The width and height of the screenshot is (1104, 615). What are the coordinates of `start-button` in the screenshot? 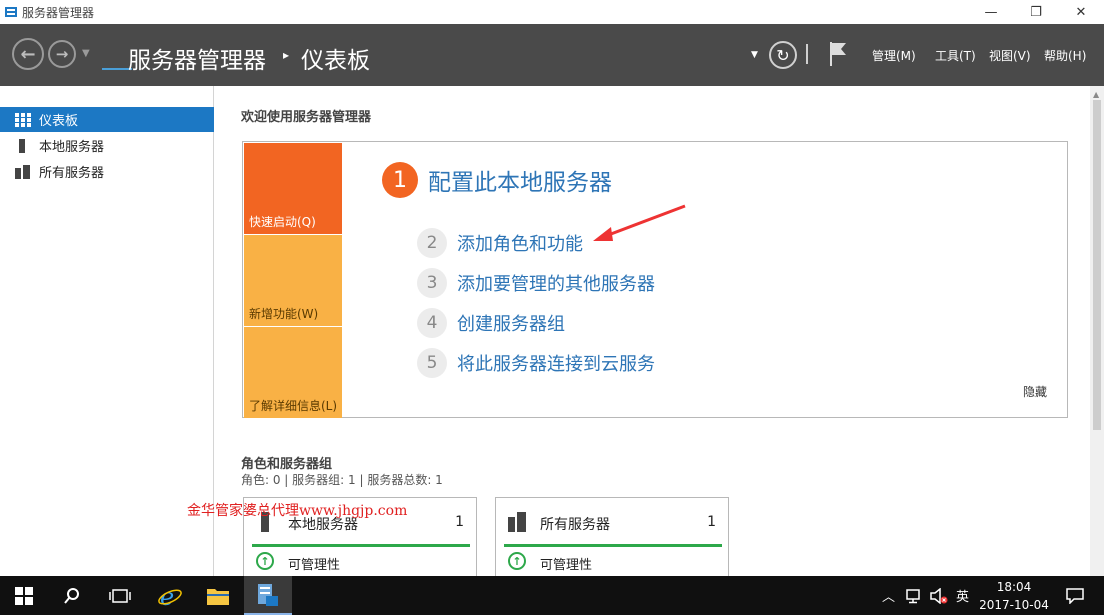 It's located at (24, 595).